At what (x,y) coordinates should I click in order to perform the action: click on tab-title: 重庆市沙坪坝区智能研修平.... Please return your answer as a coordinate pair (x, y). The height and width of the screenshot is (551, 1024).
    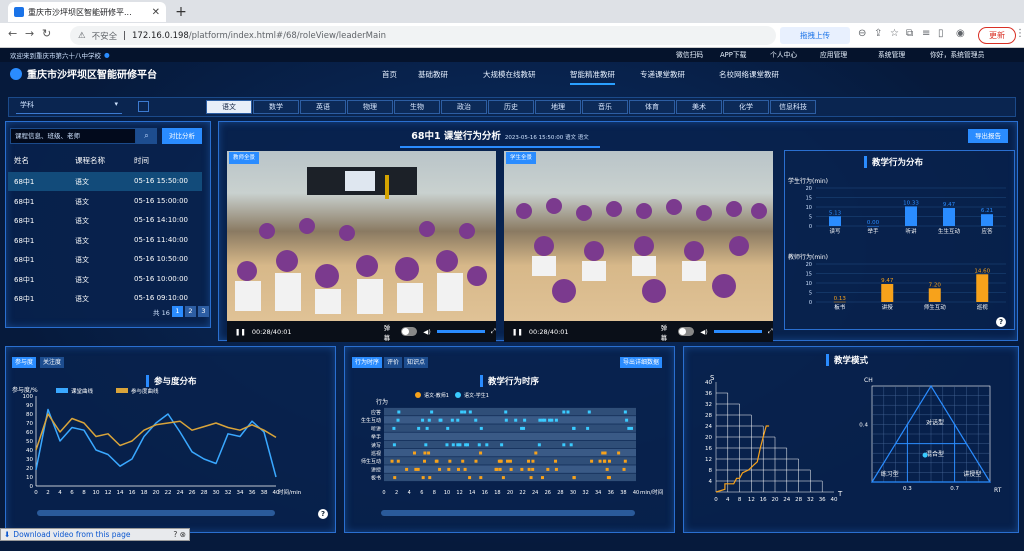
    Looking at the image, I should click on (80, 12).